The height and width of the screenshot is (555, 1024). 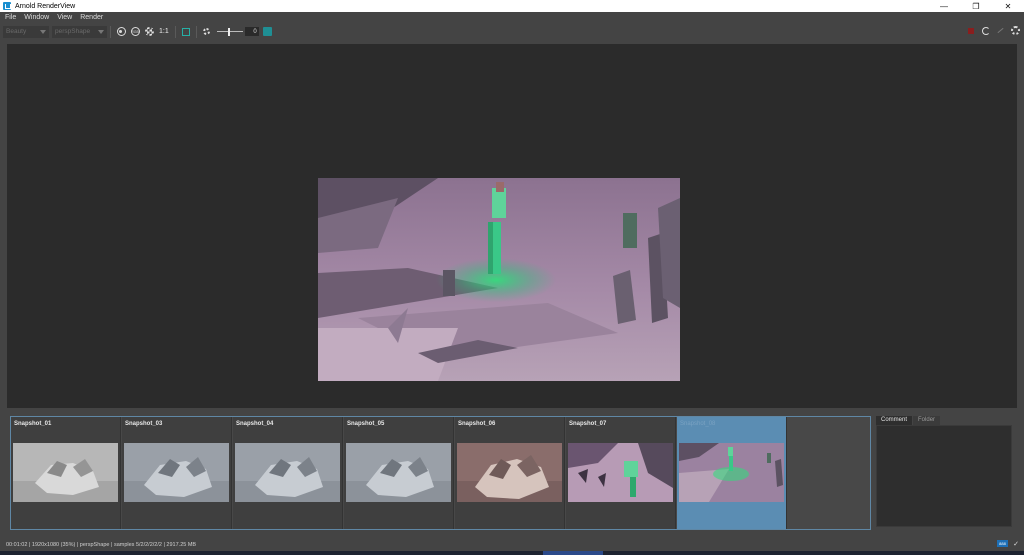 What do you see at coordinates (573, 553) in the screenshot?
I see `taskbar-active-item` at bounding box center [573, 553].